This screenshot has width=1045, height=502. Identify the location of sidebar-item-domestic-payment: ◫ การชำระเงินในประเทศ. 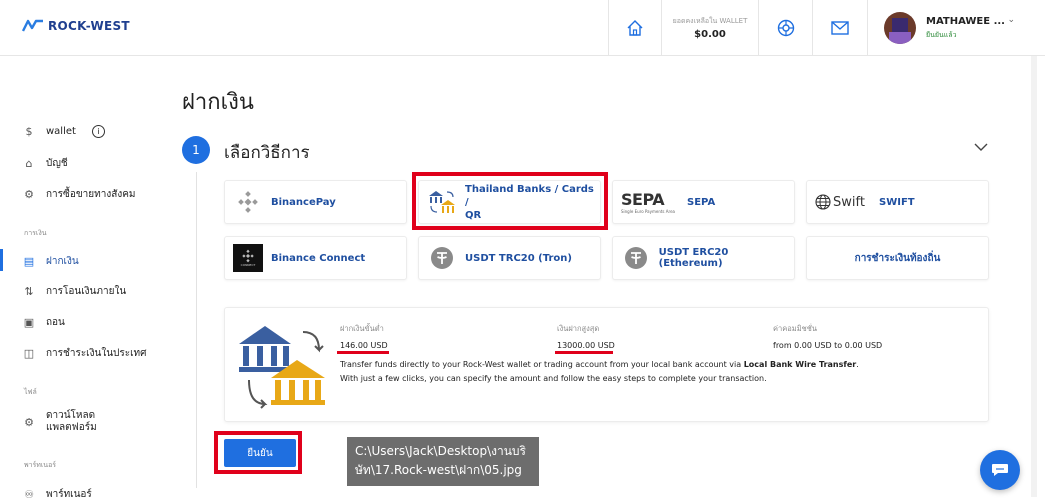
(84, 353).